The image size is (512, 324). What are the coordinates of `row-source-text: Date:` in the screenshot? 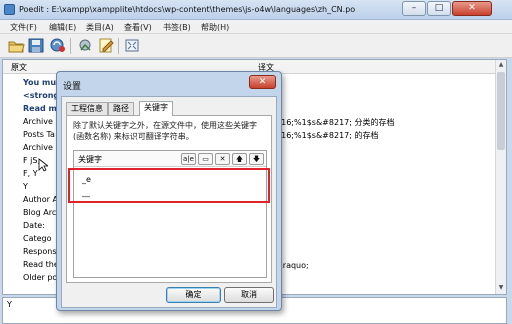 It's located at (34, 225).